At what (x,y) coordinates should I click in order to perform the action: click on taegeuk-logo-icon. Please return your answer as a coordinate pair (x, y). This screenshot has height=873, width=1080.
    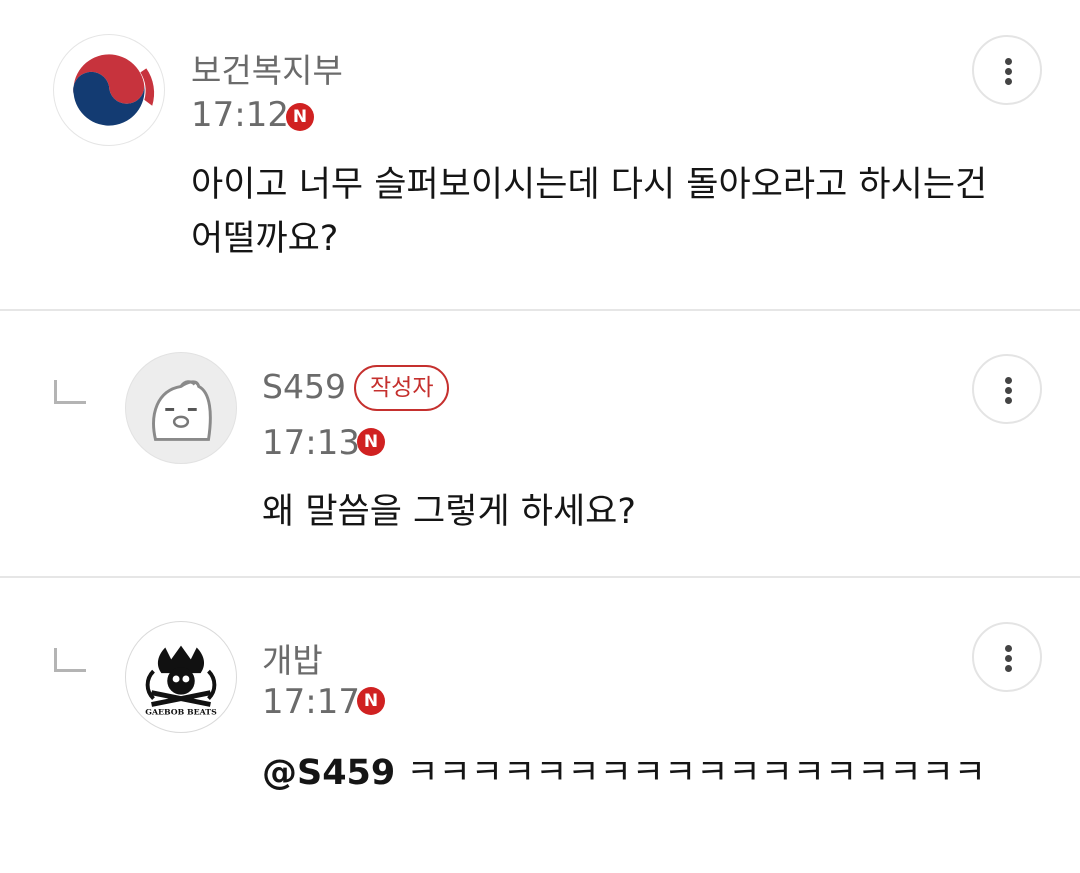
    Looking at the image, I should click on (114, 90).